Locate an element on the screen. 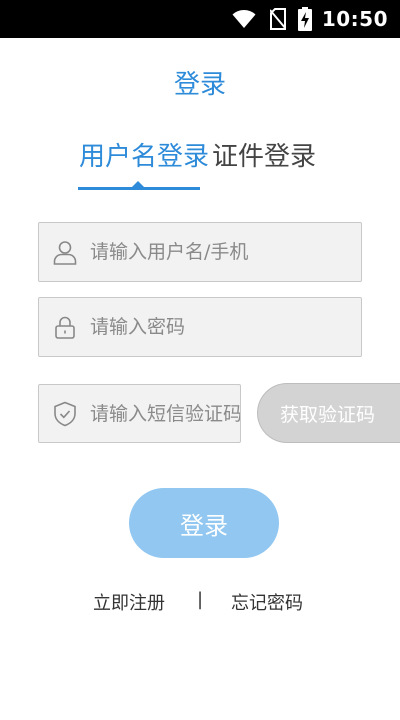 The width and height of the screenshot is (400, 720). battery-charging-icon is located at coordinates (304, 19).